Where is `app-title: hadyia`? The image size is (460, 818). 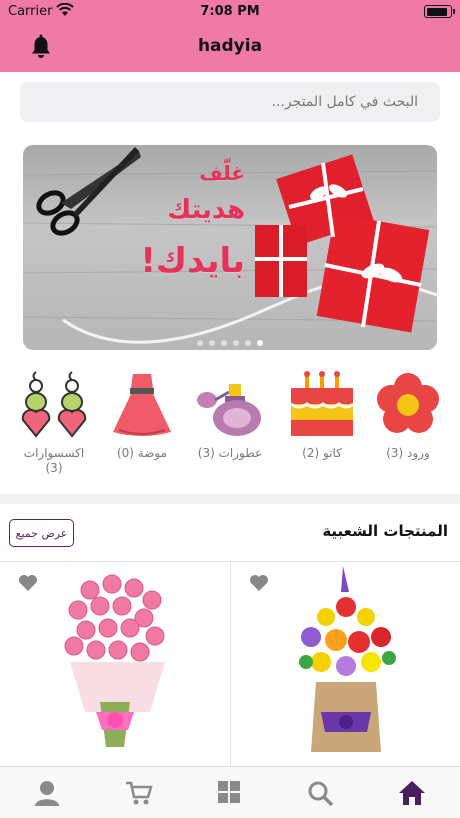
app-title: hadyia is located at coordinates (230, 46).